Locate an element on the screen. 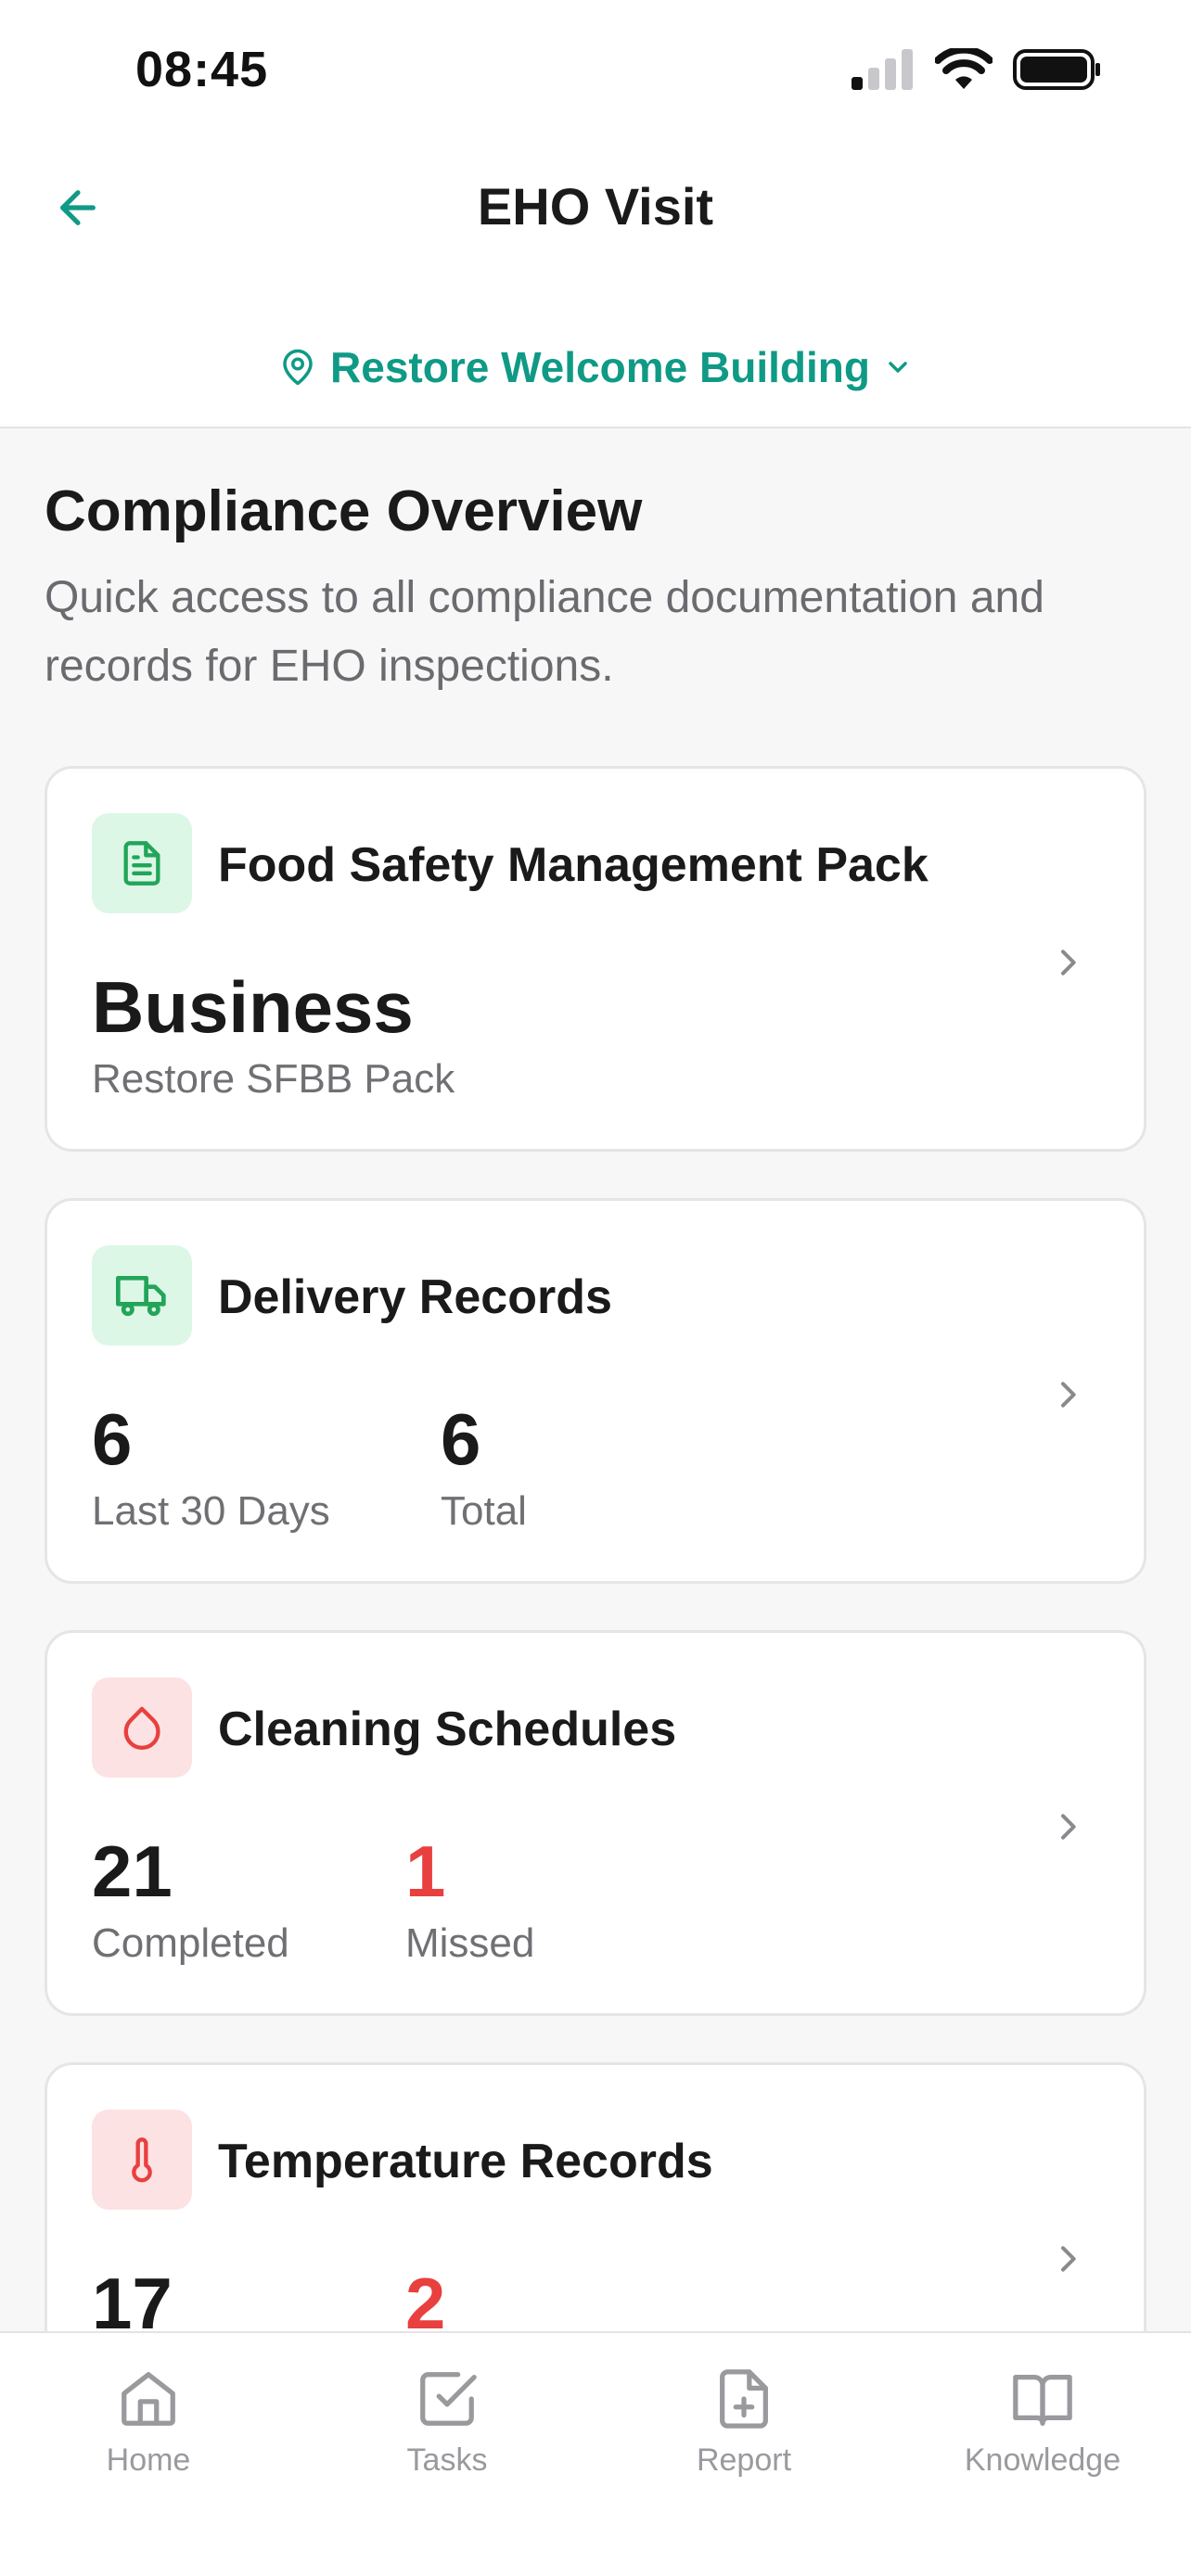  tab-label: Knowledge is located at coordinates (1042, 2460).